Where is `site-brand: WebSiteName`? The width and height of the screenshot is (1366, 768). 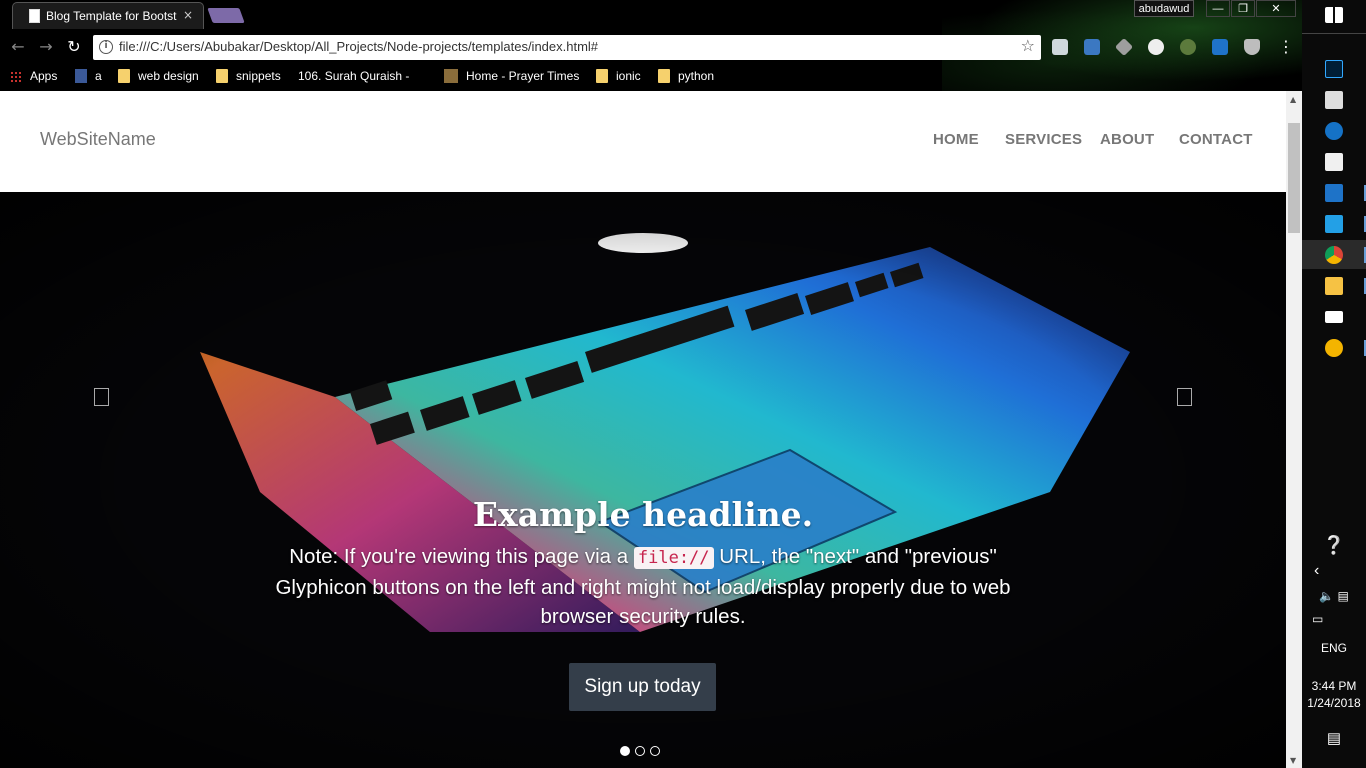
site-brand: WebSiteName is located at coordinates (98, 139).